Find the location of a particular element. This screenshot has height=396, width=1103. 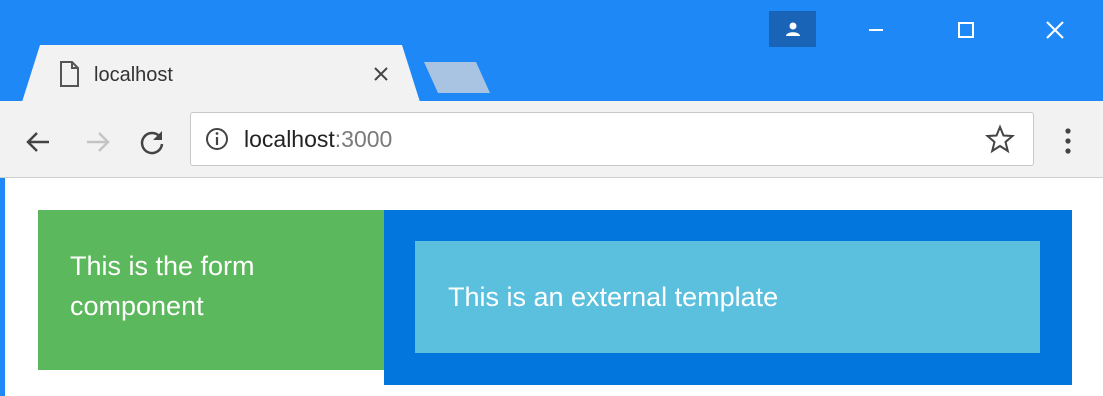

url-host: localhost is located at coordinates (289, 139).